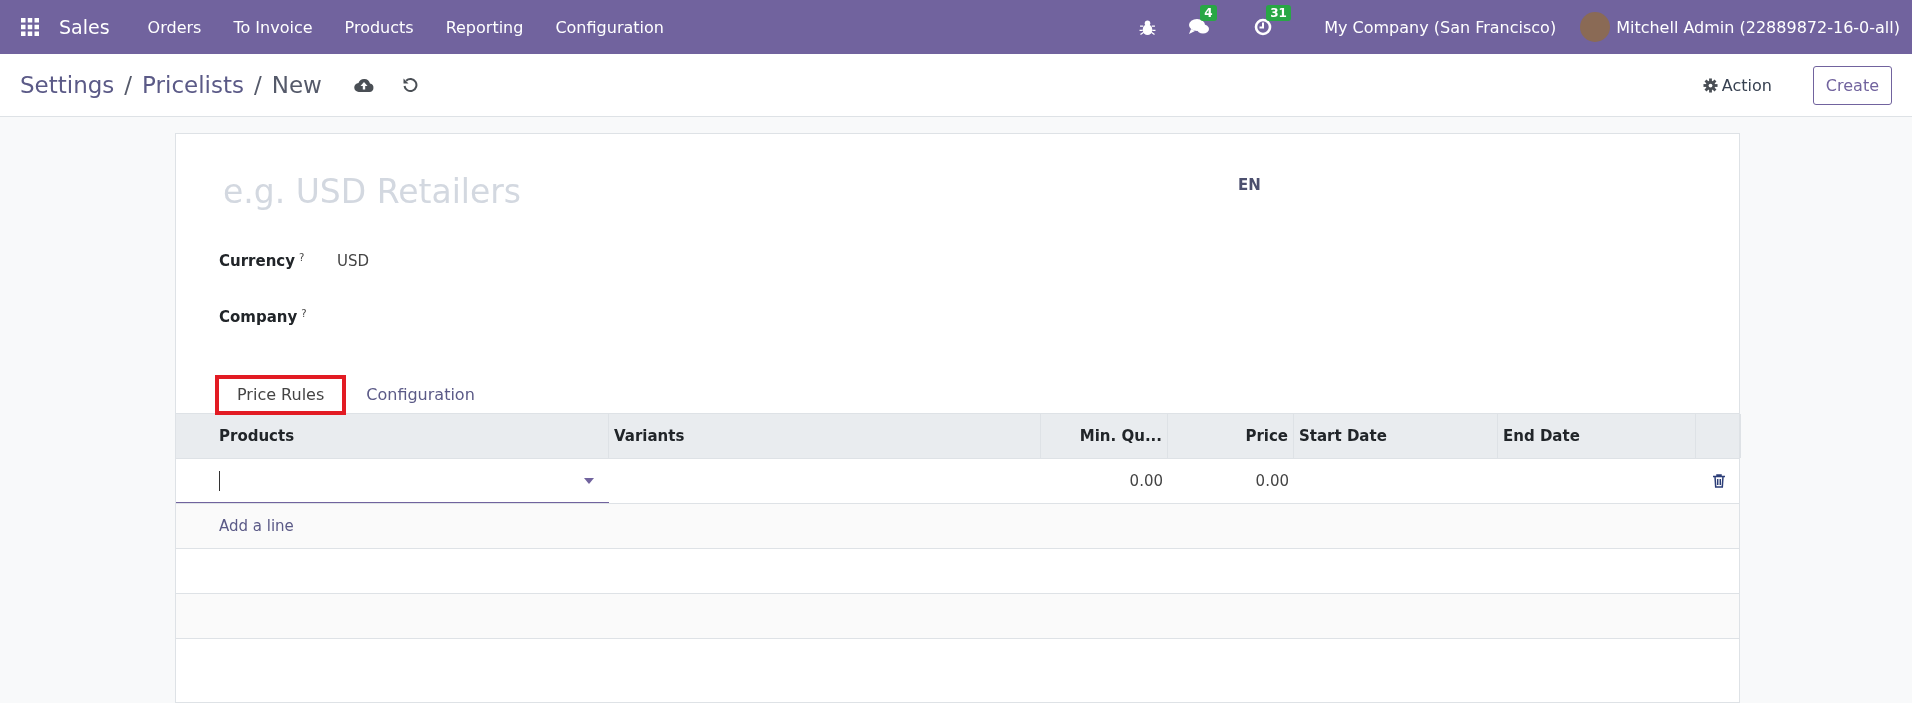 The image size is (1912, 703). I want to click on add-line-link: Add a line, so click(256, 526).